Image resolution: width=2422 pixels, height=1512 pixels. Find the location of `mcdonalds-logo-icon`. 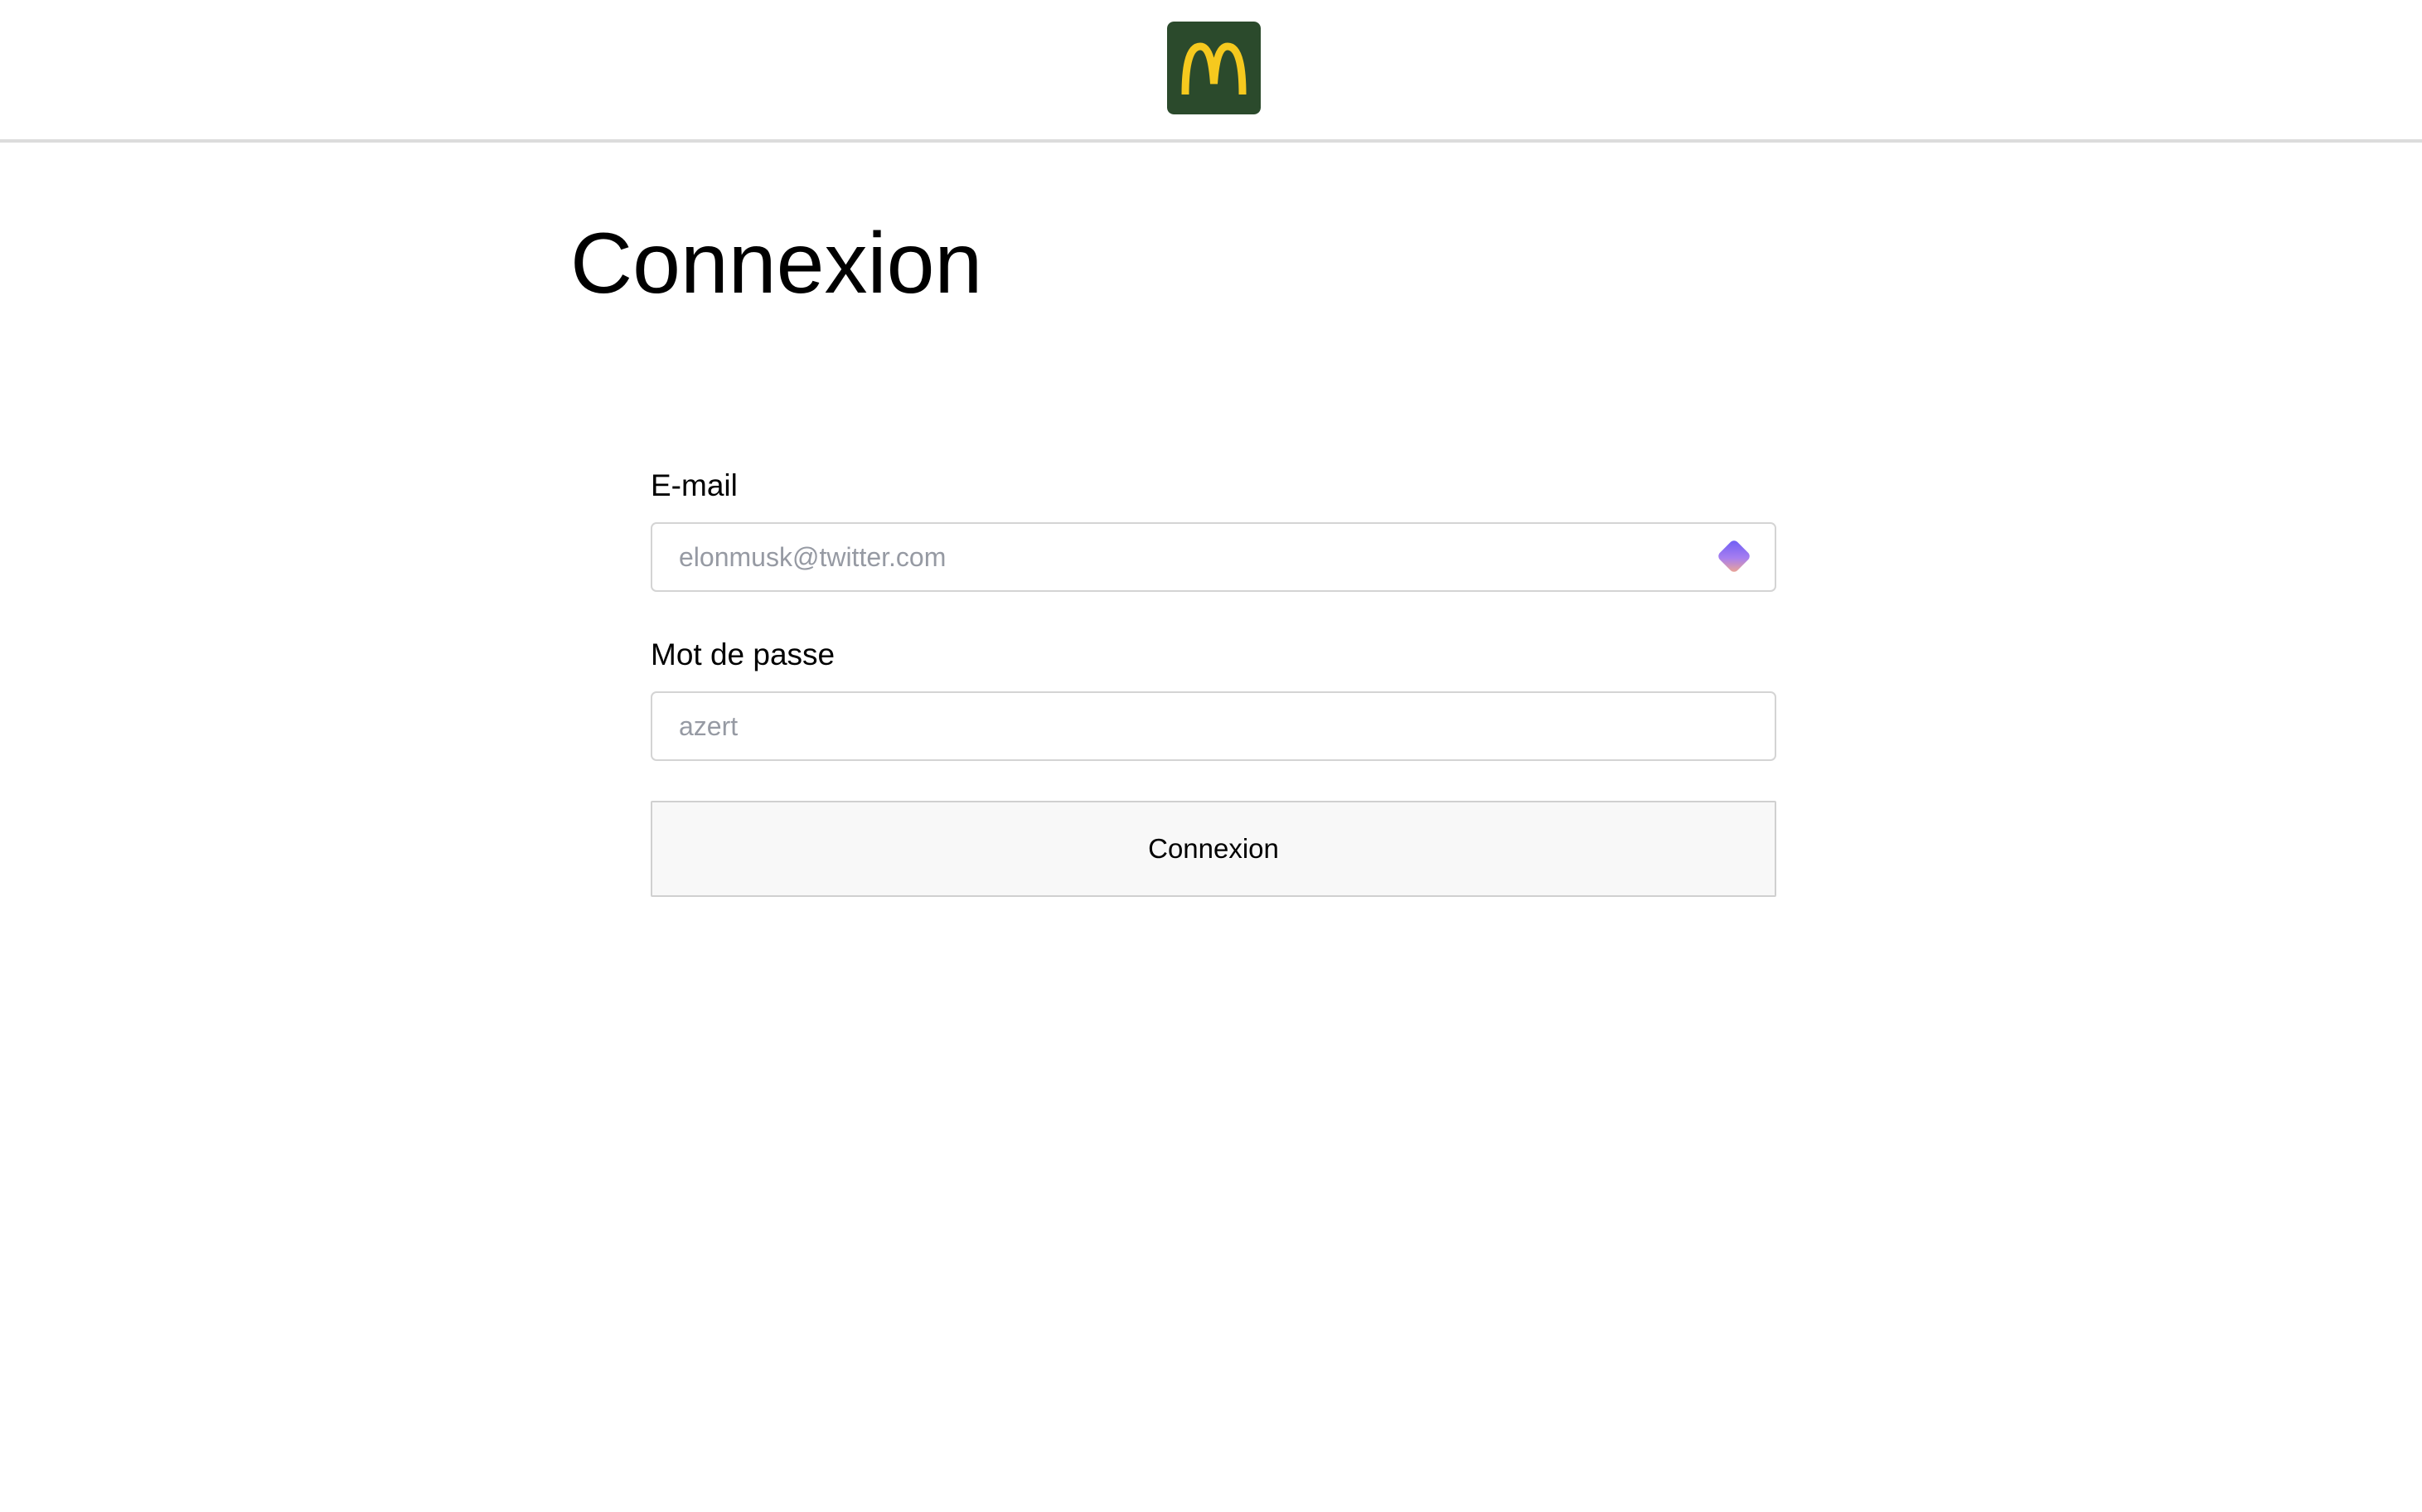

mcdonalds-logo-icon is located at coordinates (1214, 68).